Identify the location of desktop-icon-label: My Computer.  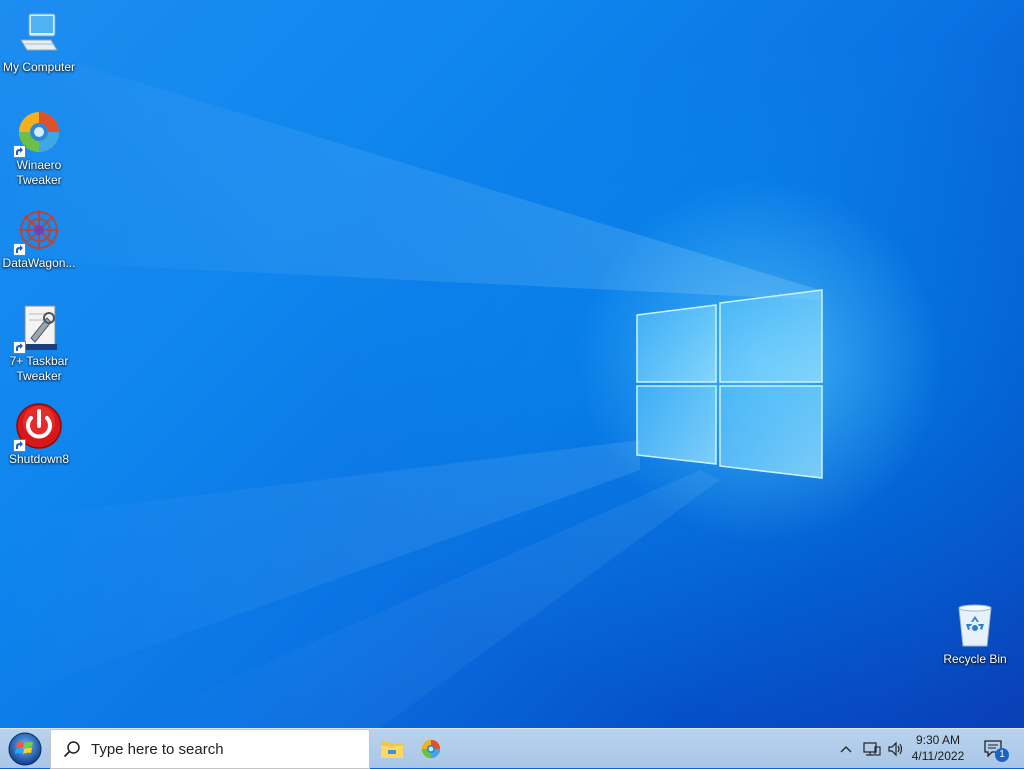
(39, 67).